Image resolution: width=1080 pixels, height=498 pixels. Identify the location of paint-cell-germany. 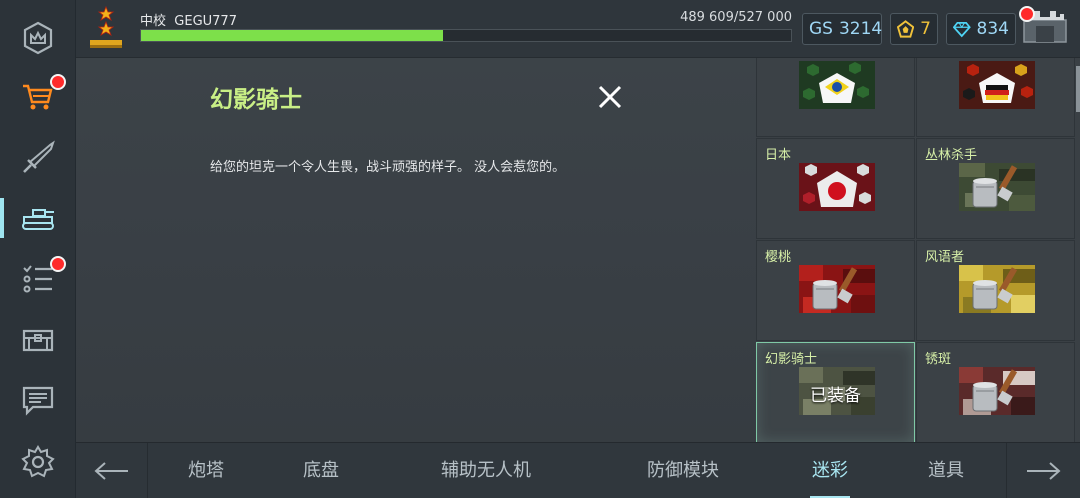
(995, 97).